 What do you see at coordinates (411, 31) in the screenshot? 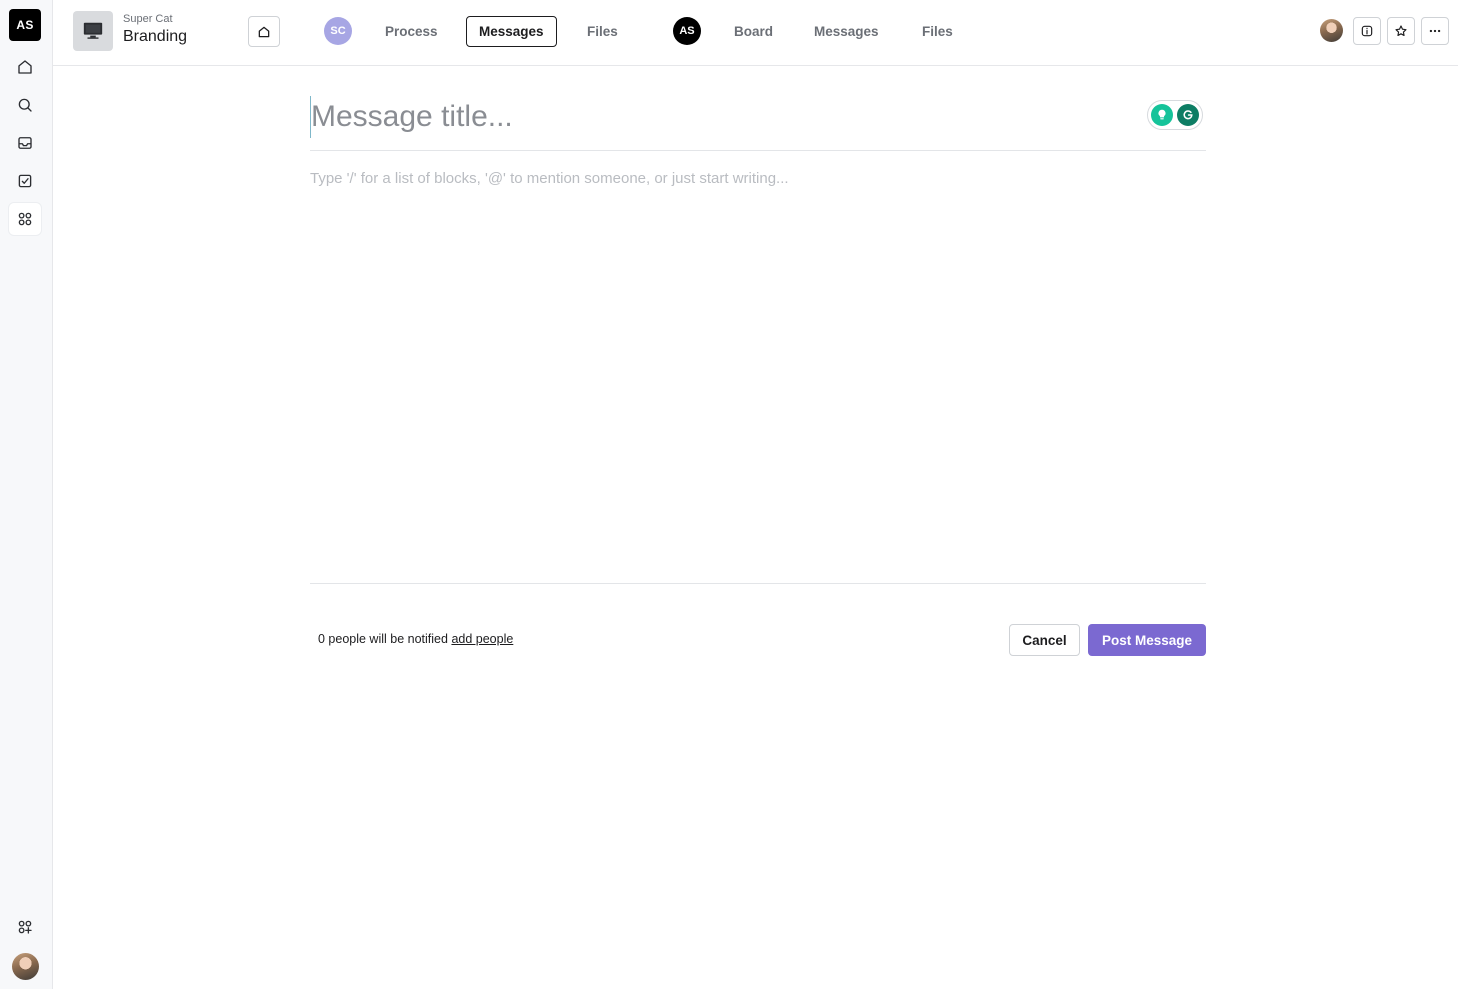
I see `tab-process: Process` at bounding box center [411, 31].